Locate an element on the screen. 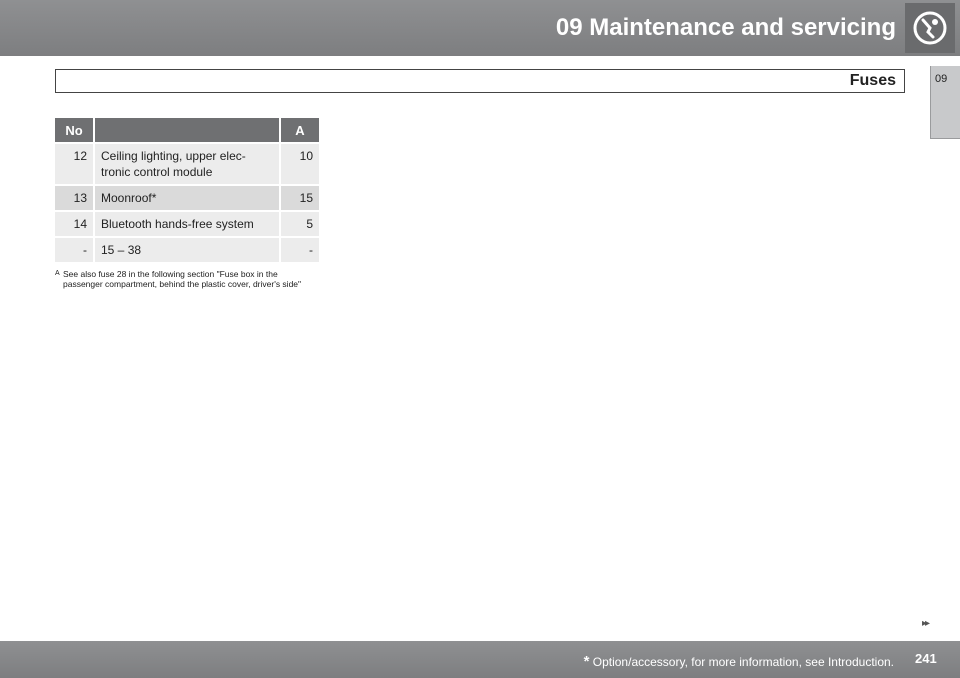 The width and height of the screenshot is (960, 678). fuse-amperage: 5 is located at coordinates (299, 224).